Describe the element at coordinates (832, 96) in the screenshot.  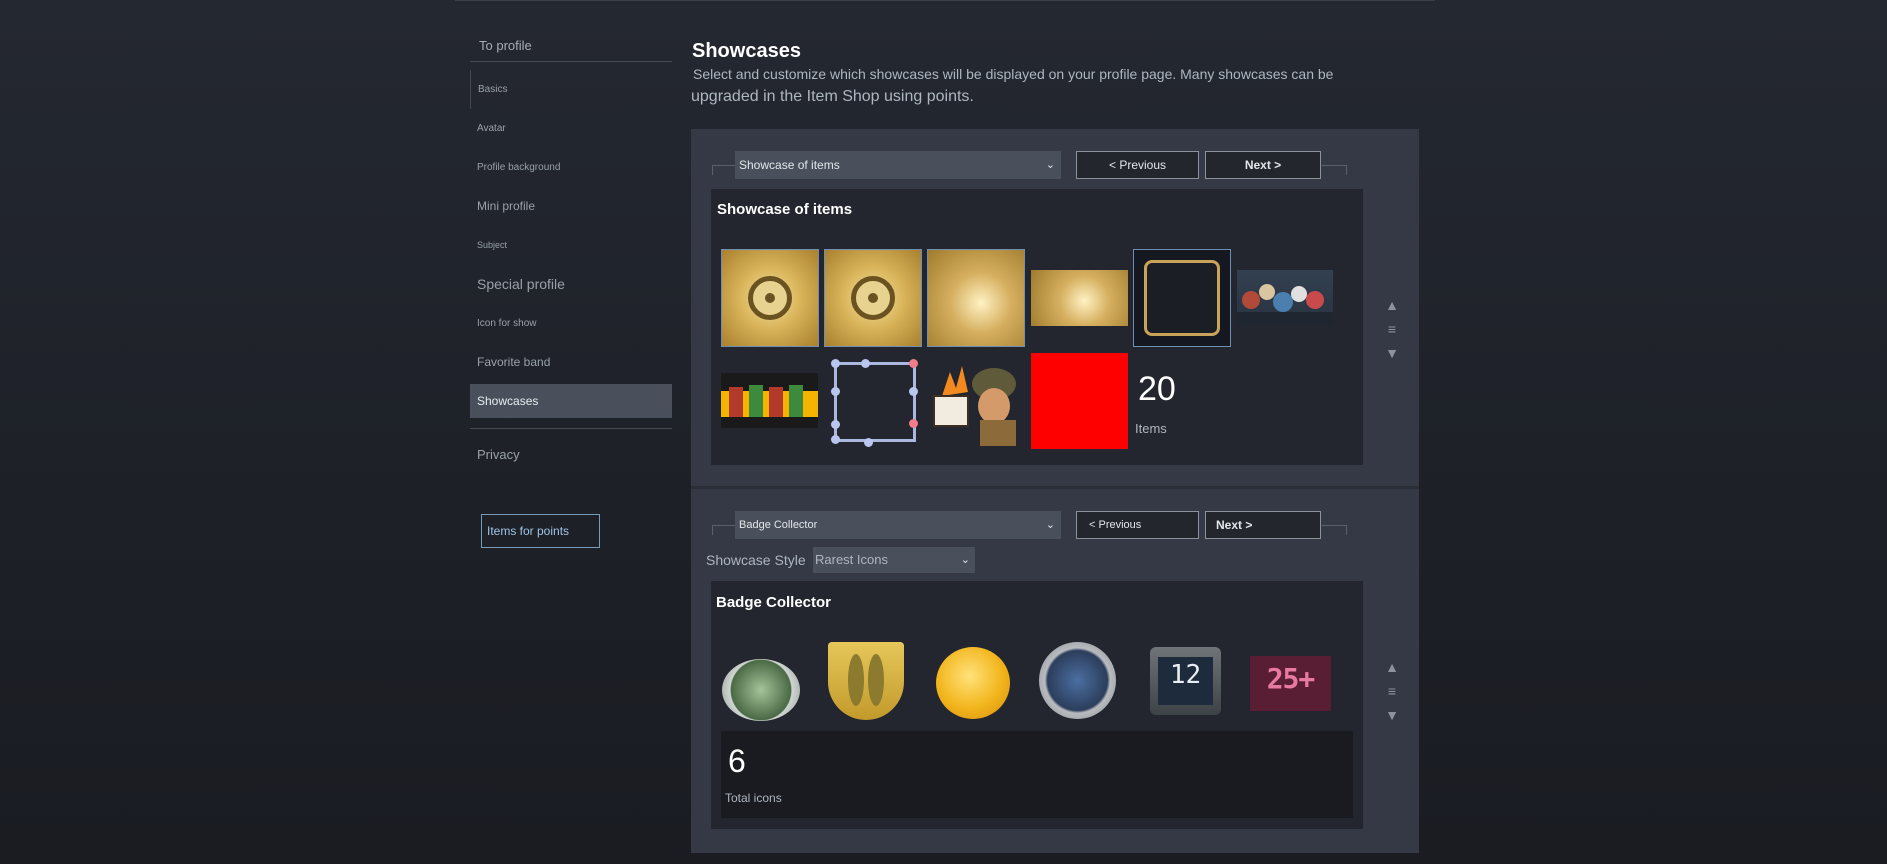
I see `page-description-continued: upgraded in the Item Shop using points.` at that location.